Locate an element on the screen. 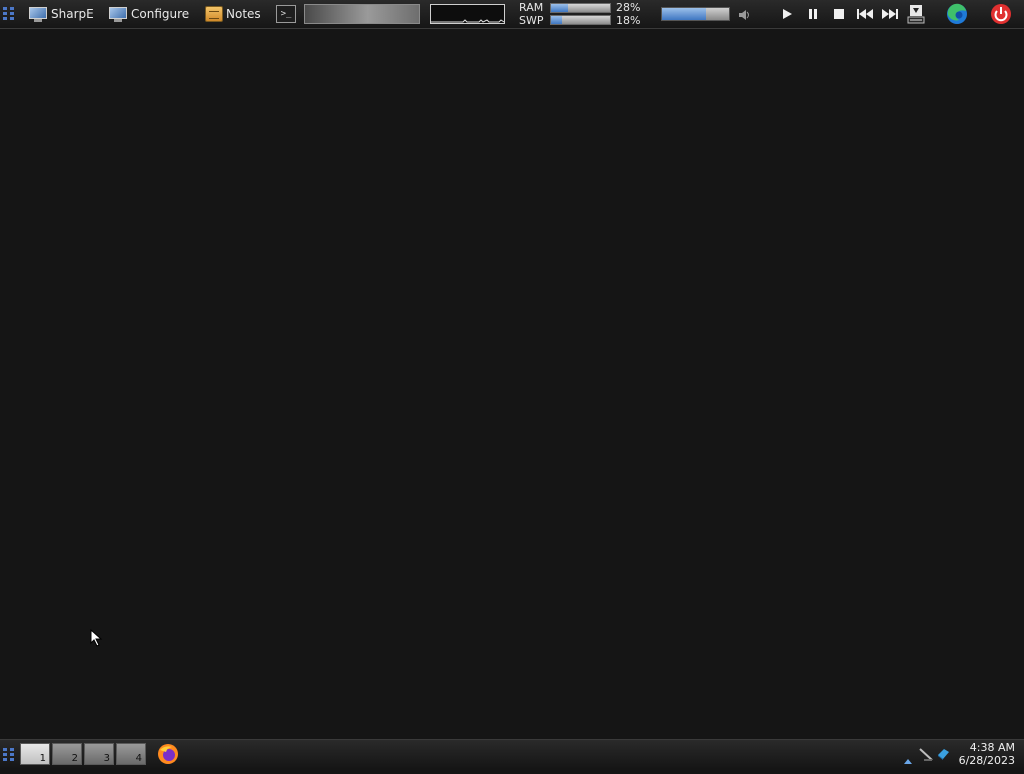 This screenshot has width=1024, height=774. power-icon is located at coordinates (1001, 14).